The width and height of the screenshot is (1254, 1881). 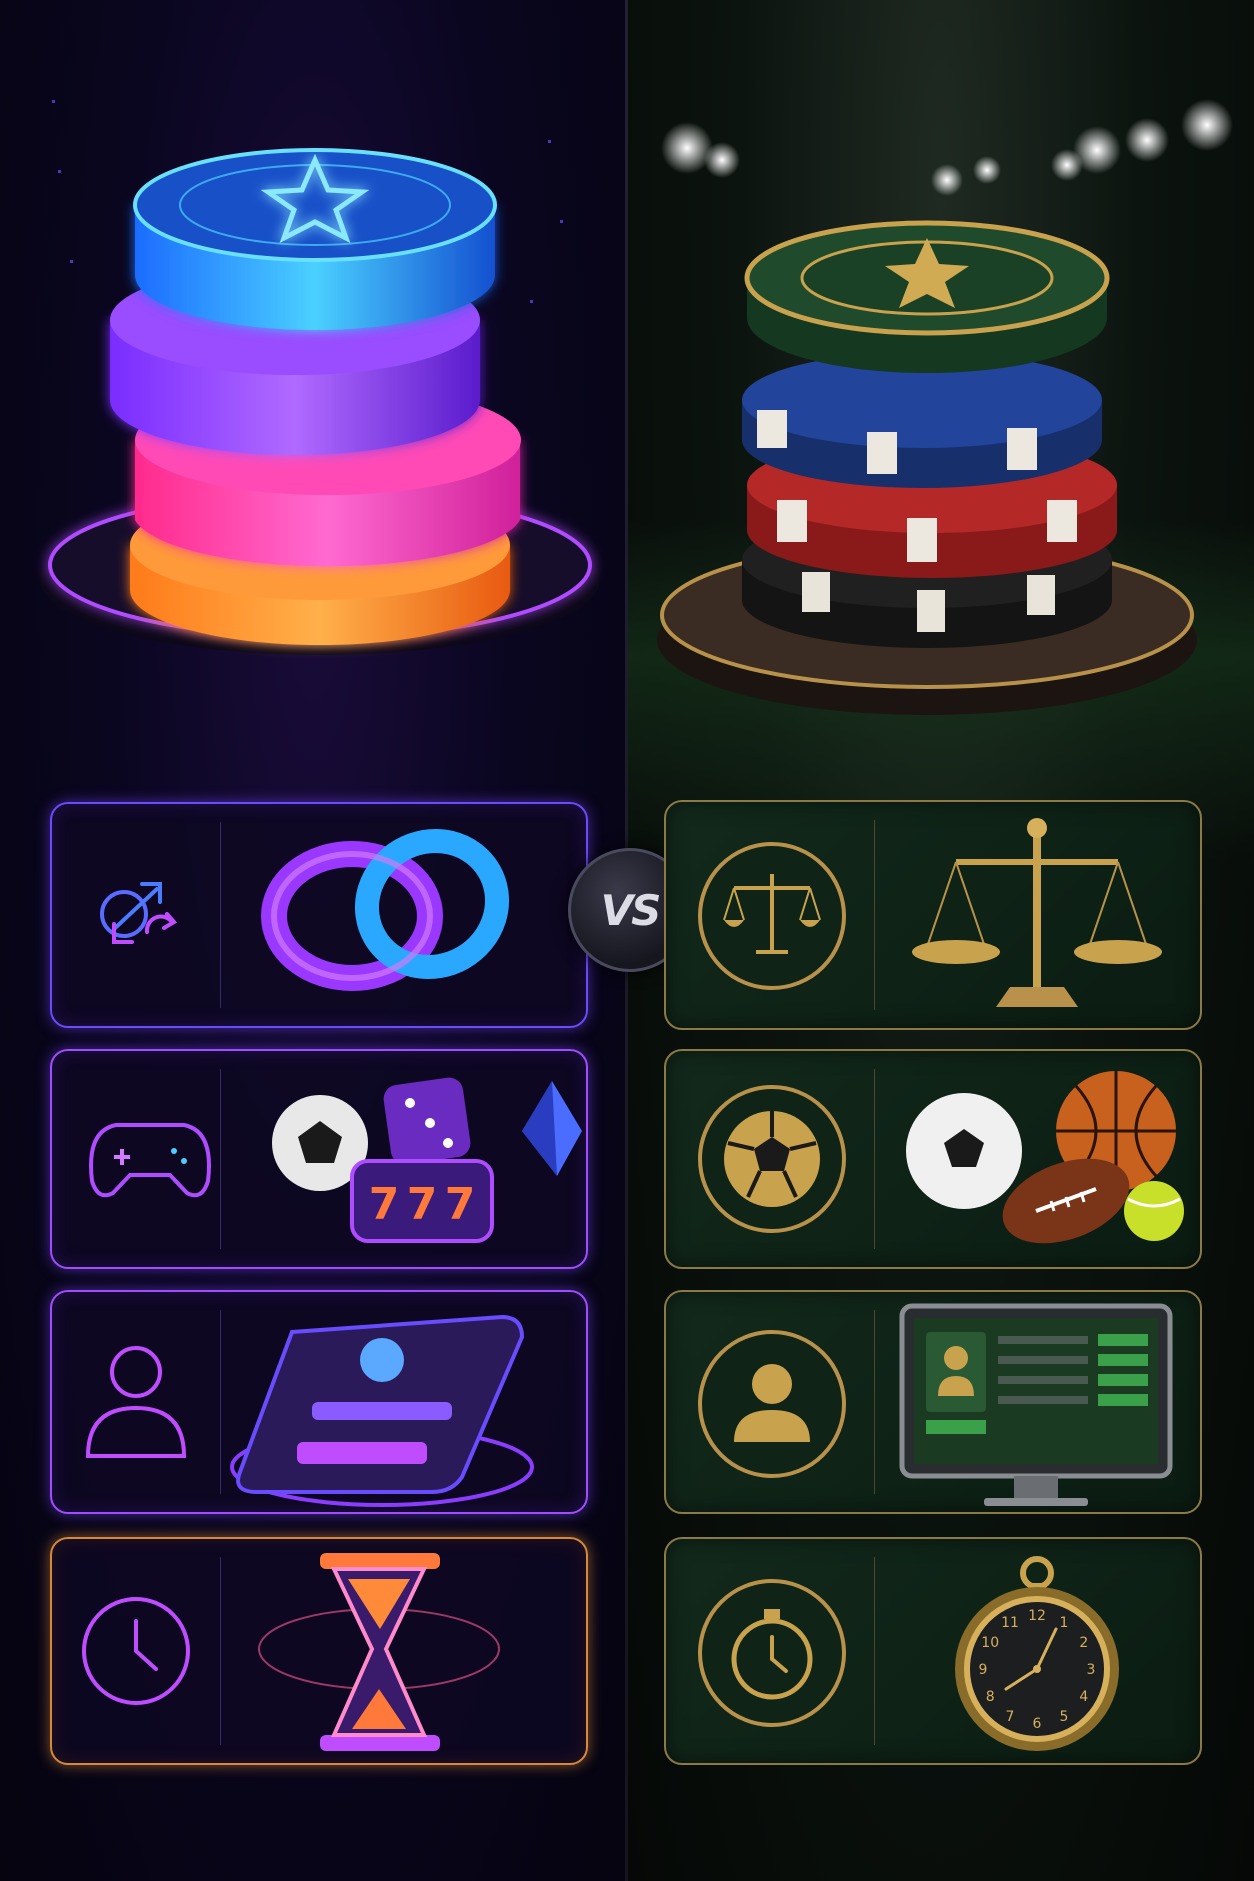 I want to click on watch-numeral: 4, so click(x=1083, y=1697).